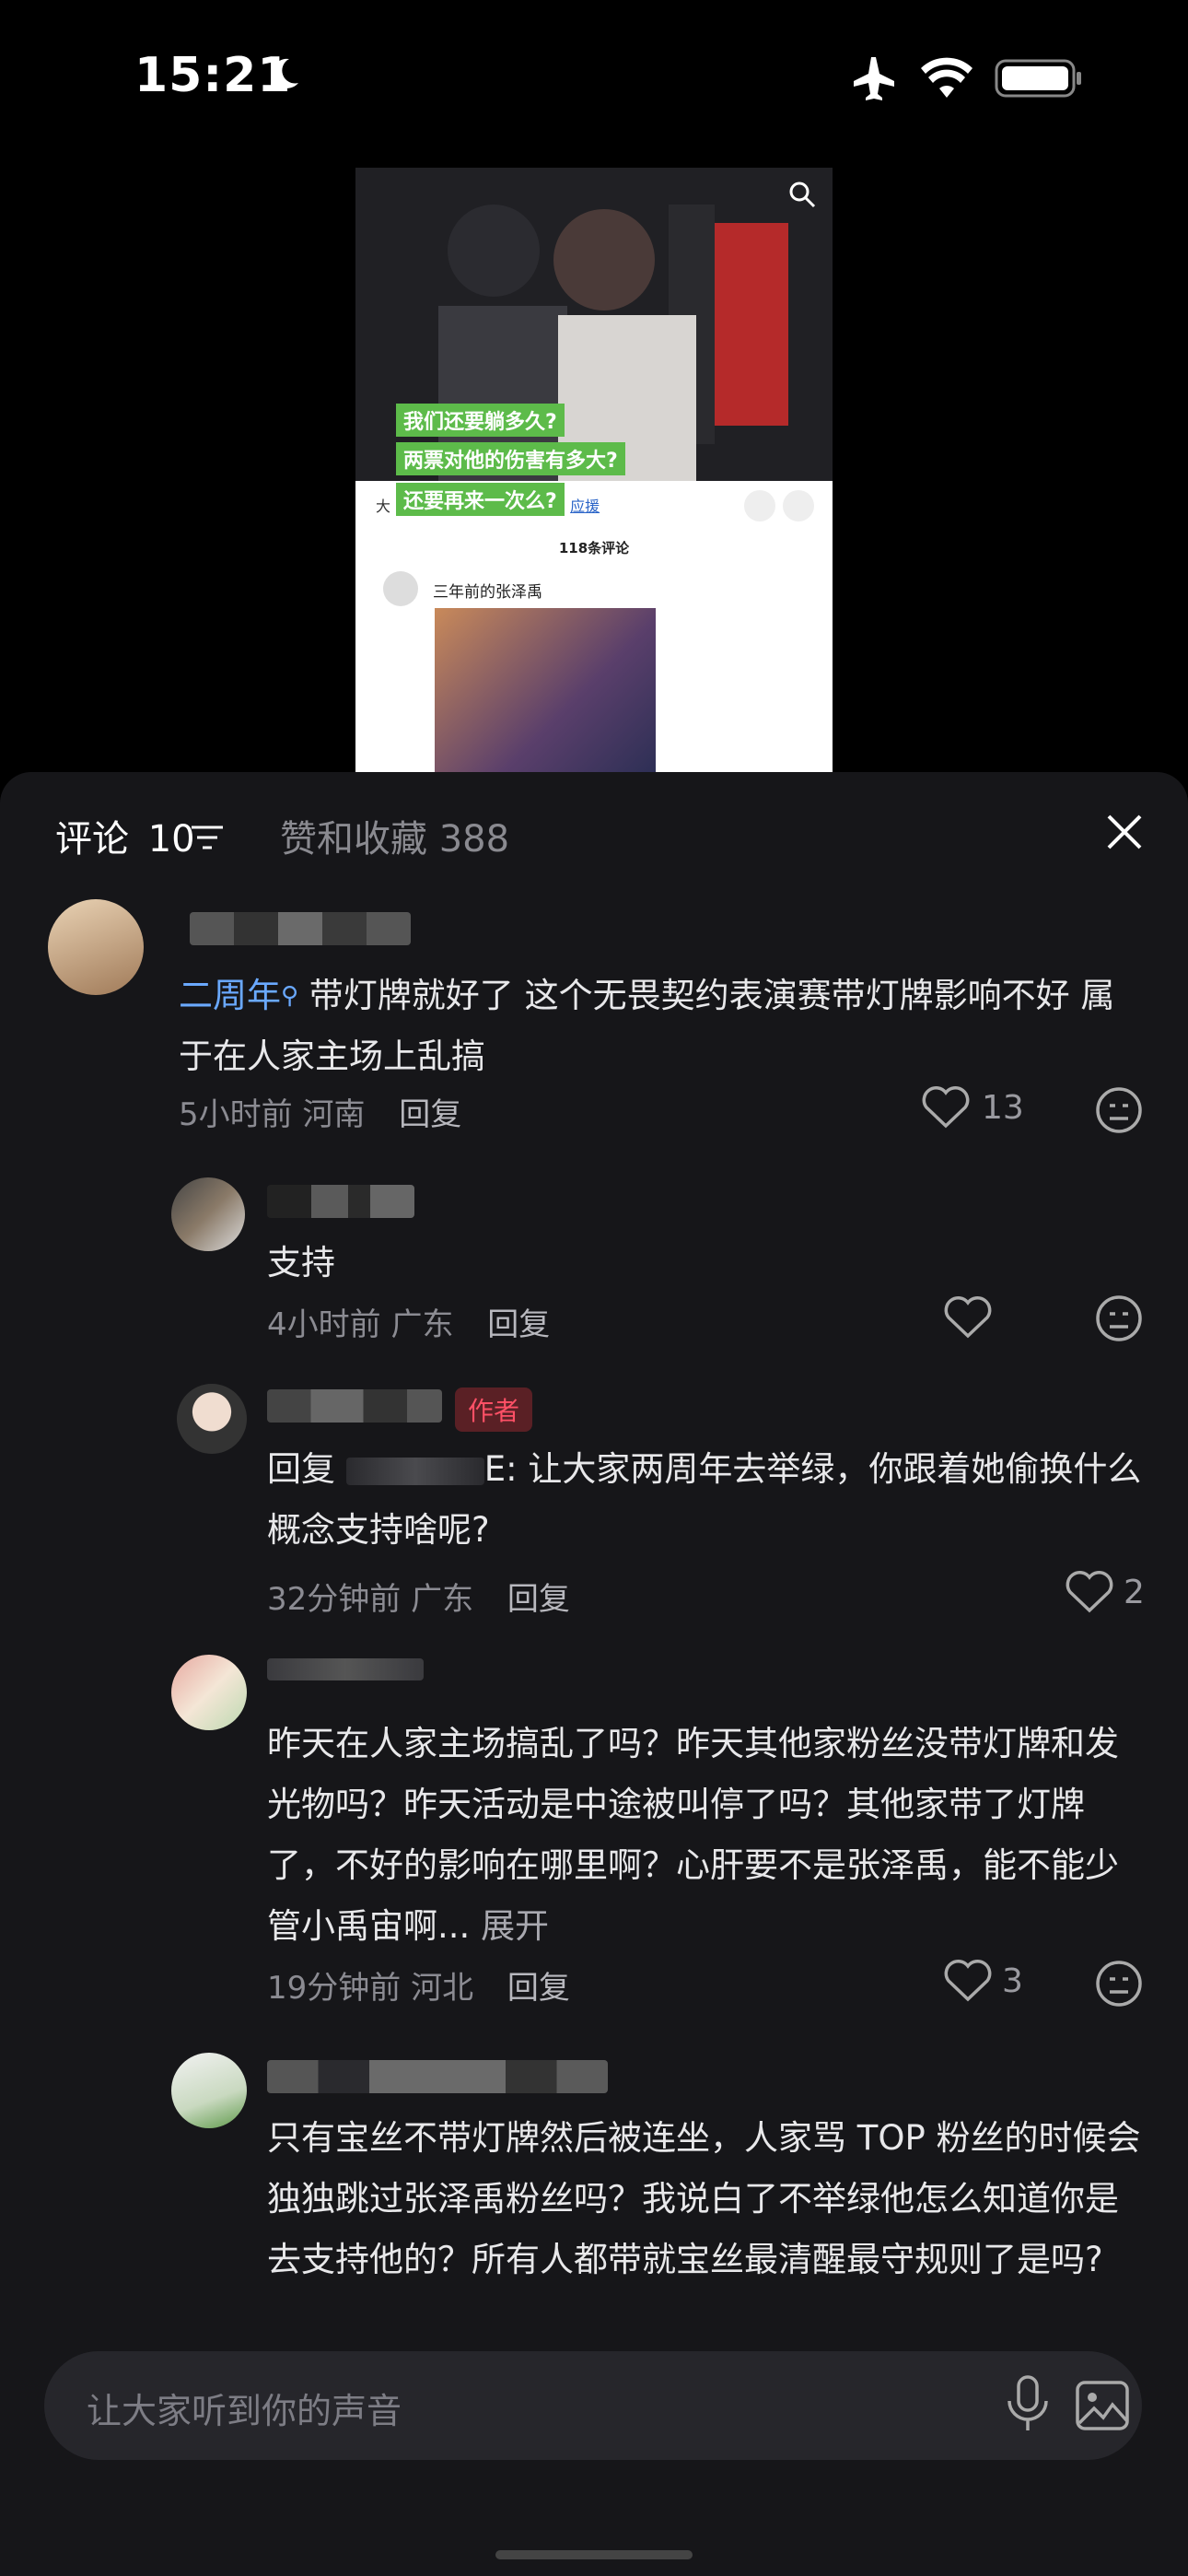  I want to click on comment-input-placeholder: 让大家听到你的声音, so click(244, 2411).